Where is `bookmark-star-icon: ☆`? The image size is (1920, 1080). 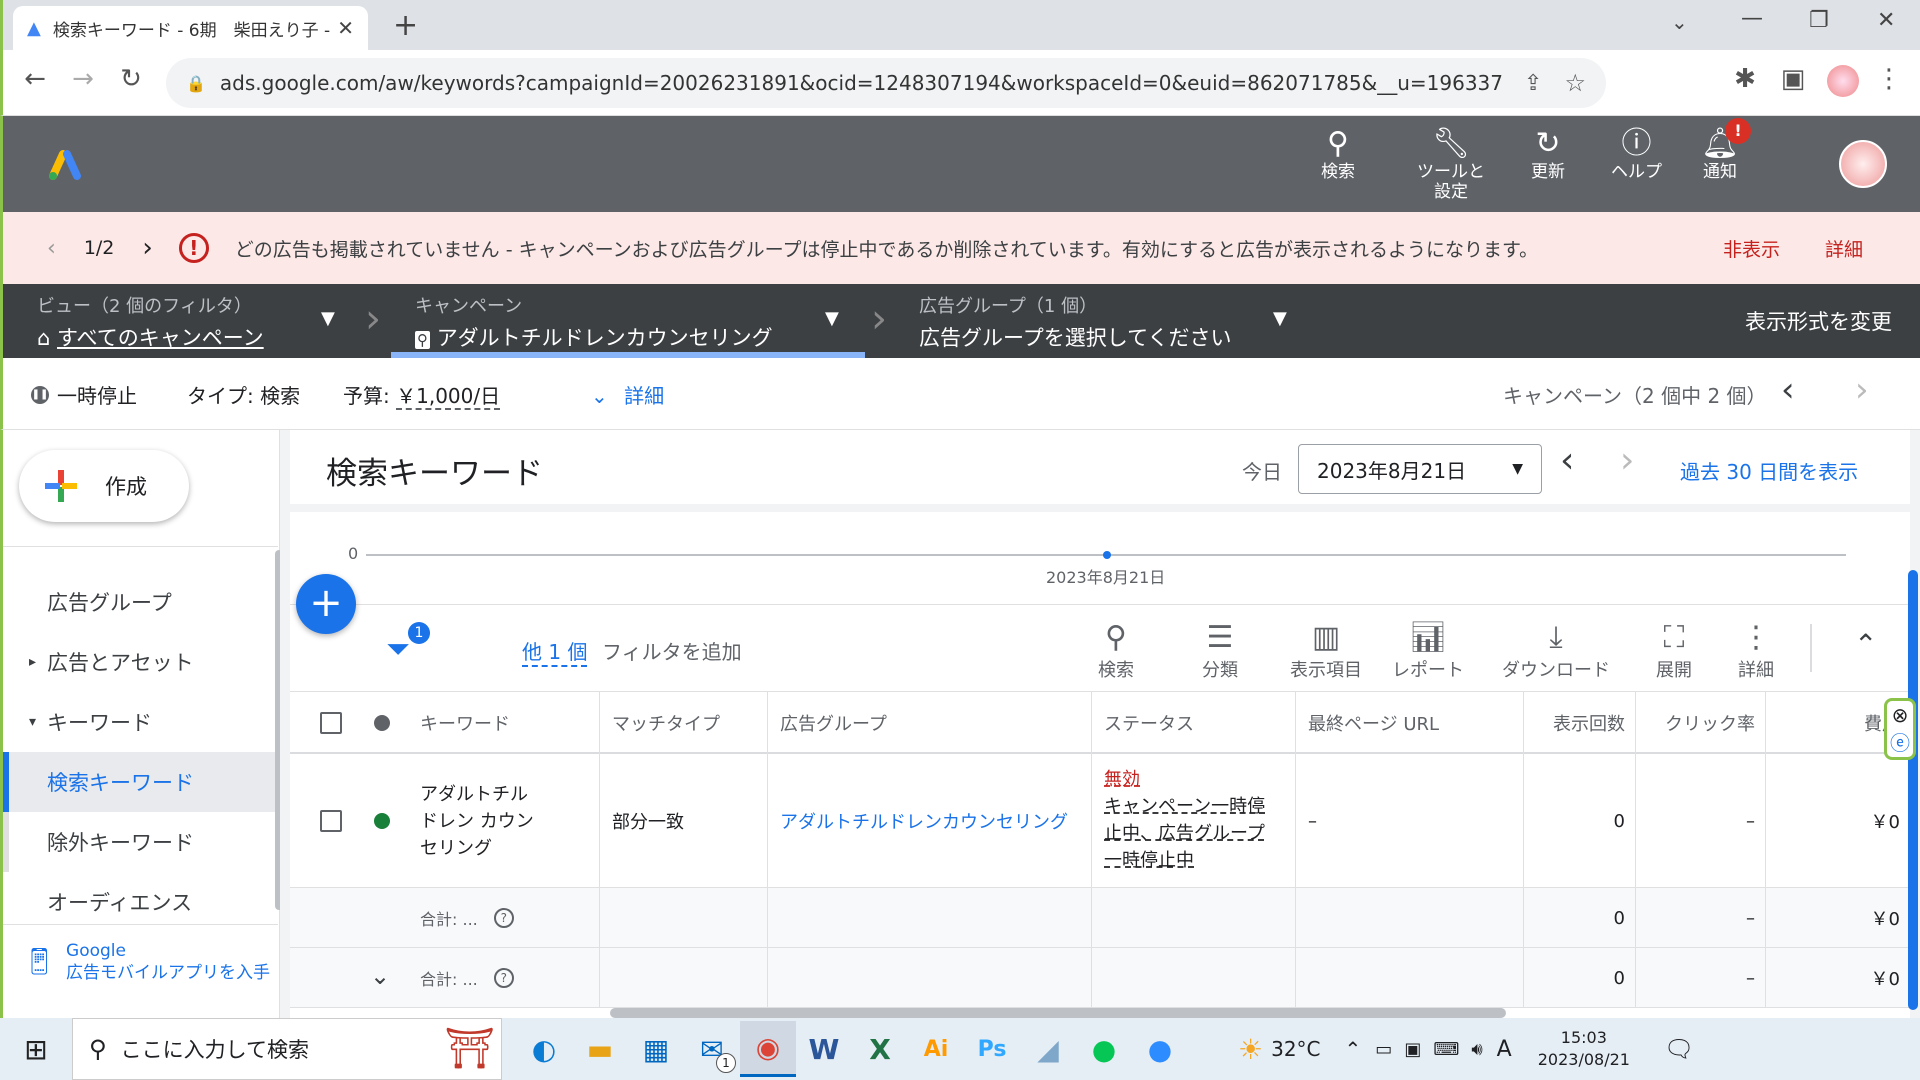 bookmark-star-icon: ☆ is located at coordinates (1575, 83).